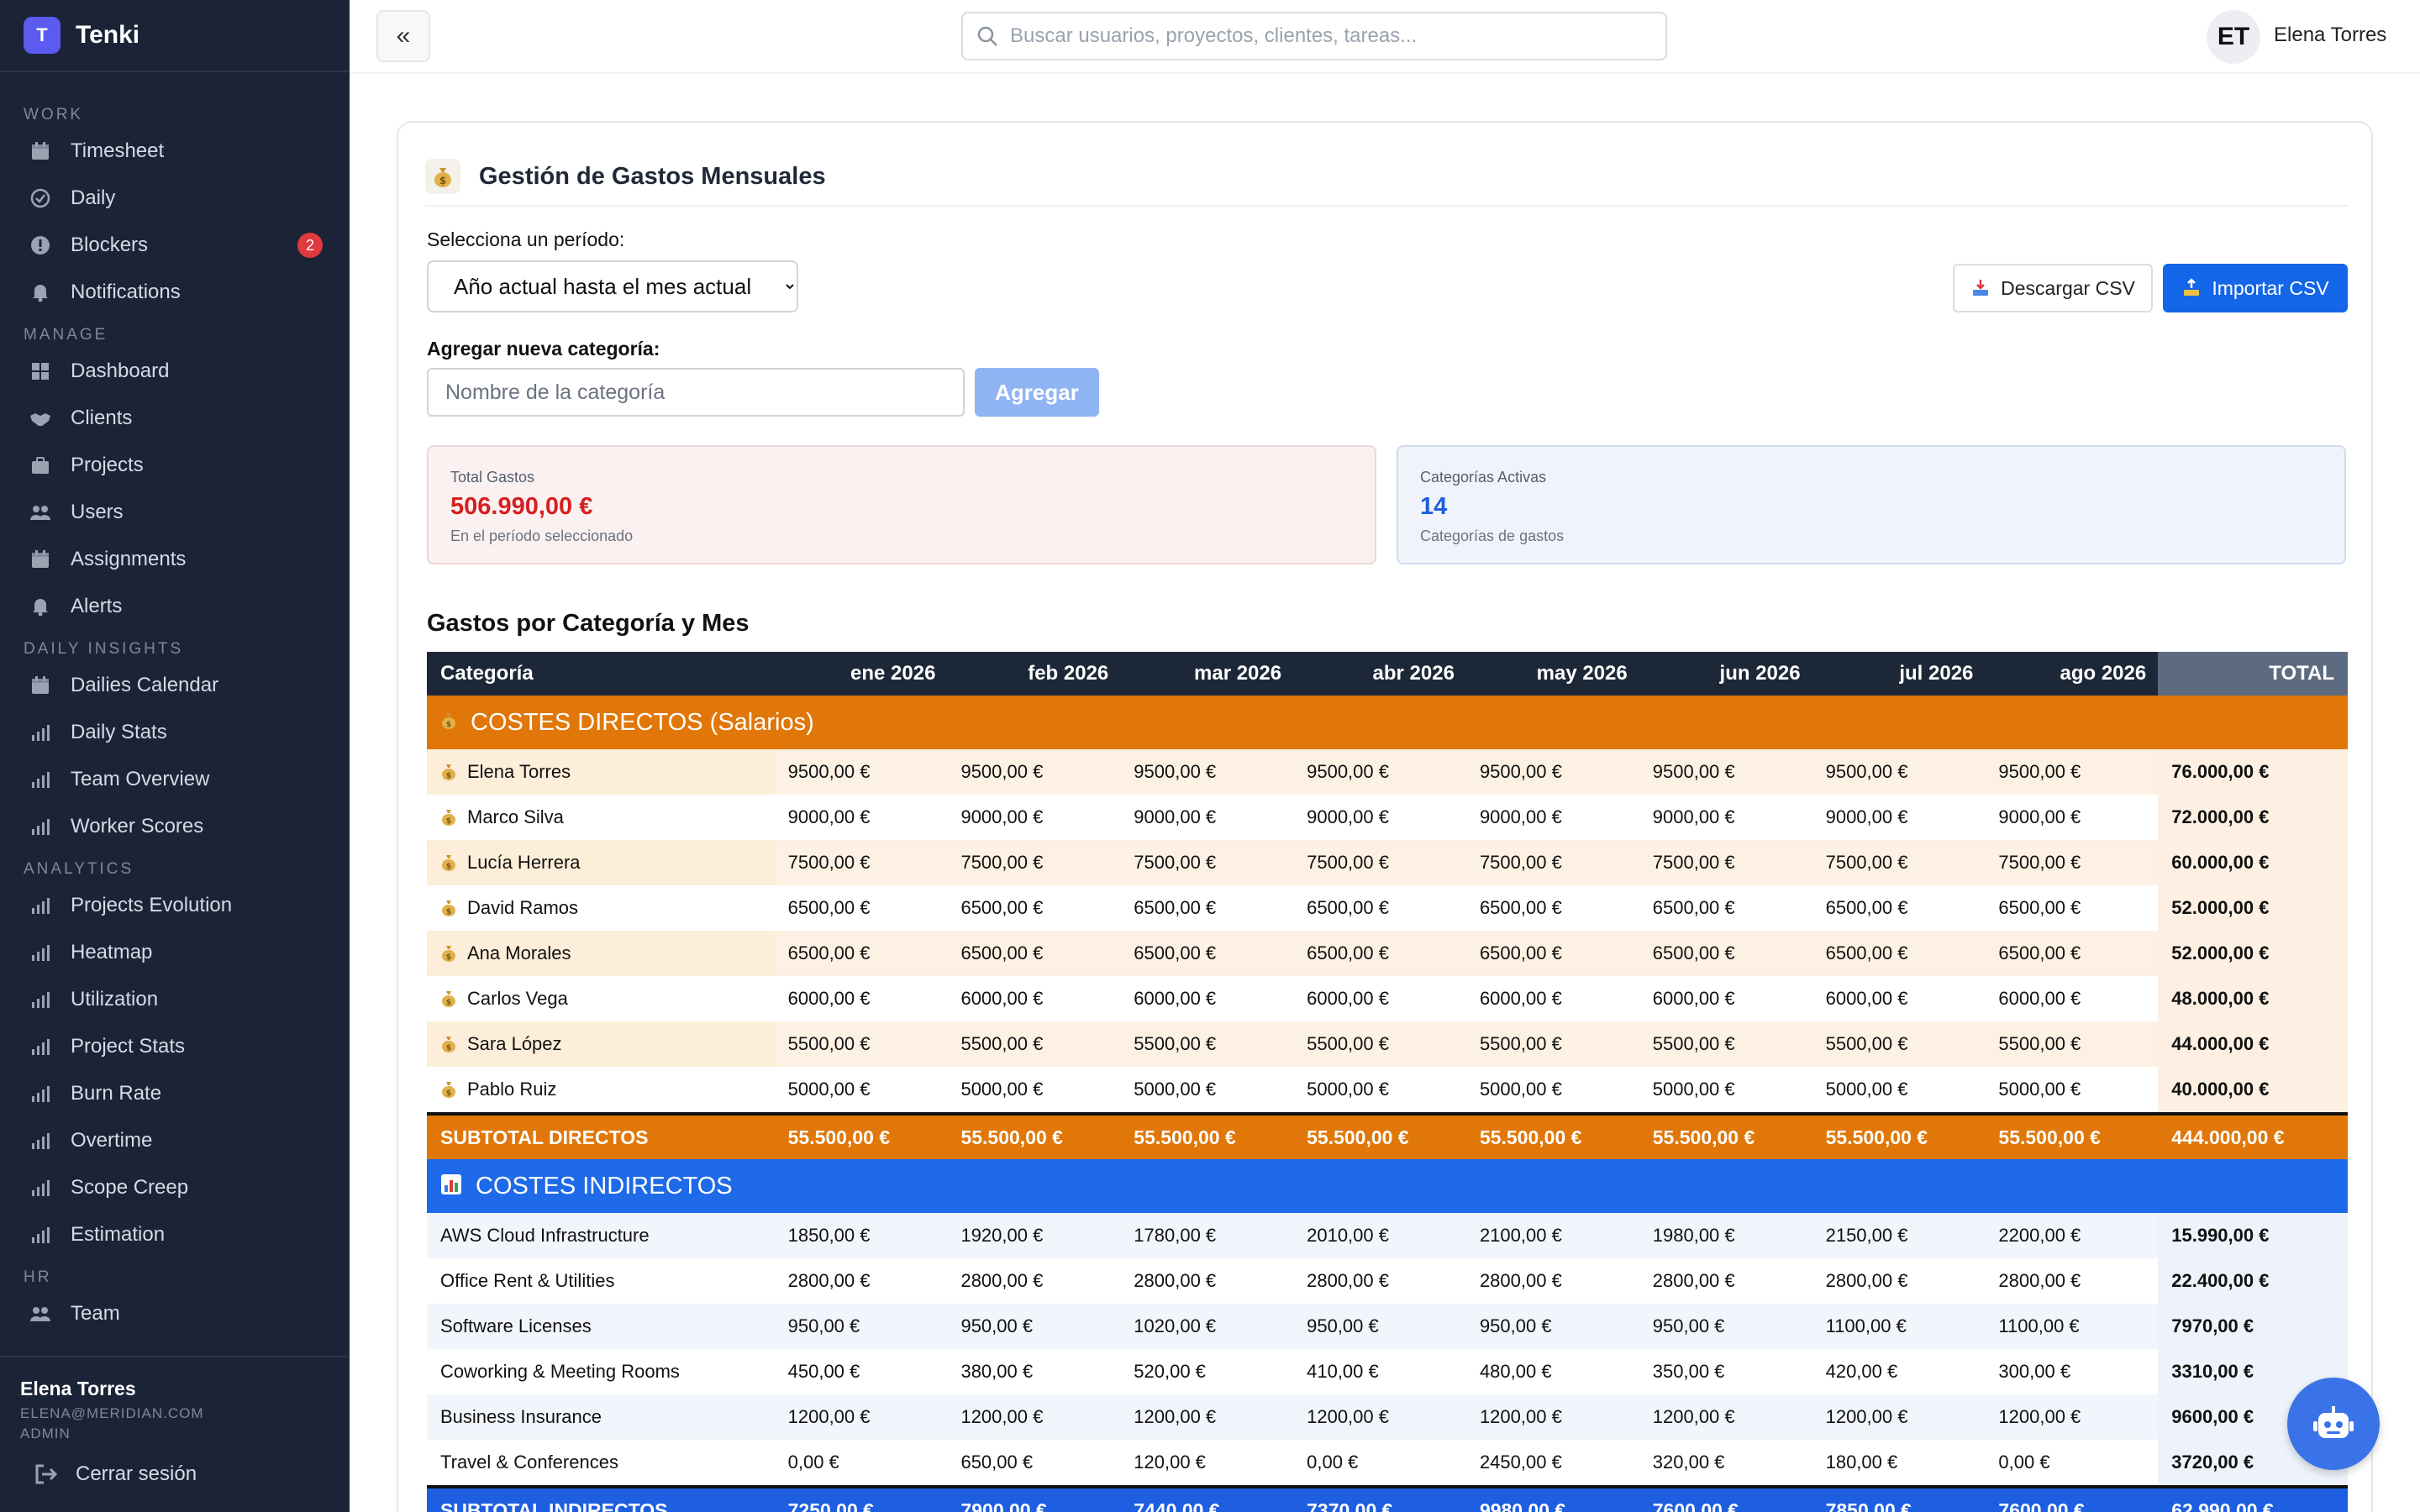 The image size is (2420, 1512). What do you see at coordinates (1866, 1325) in the screenshot?
I see `month-value: 1100,00 €` at bounding box center [1866, 1325].